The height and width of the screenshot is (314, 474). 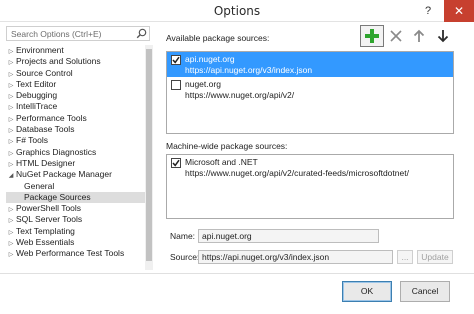 What do you see at coordinates (11, 255) in the screenshot?
I see `collapsed-arrow-icon: ▷` at bounding box center [11, 255].